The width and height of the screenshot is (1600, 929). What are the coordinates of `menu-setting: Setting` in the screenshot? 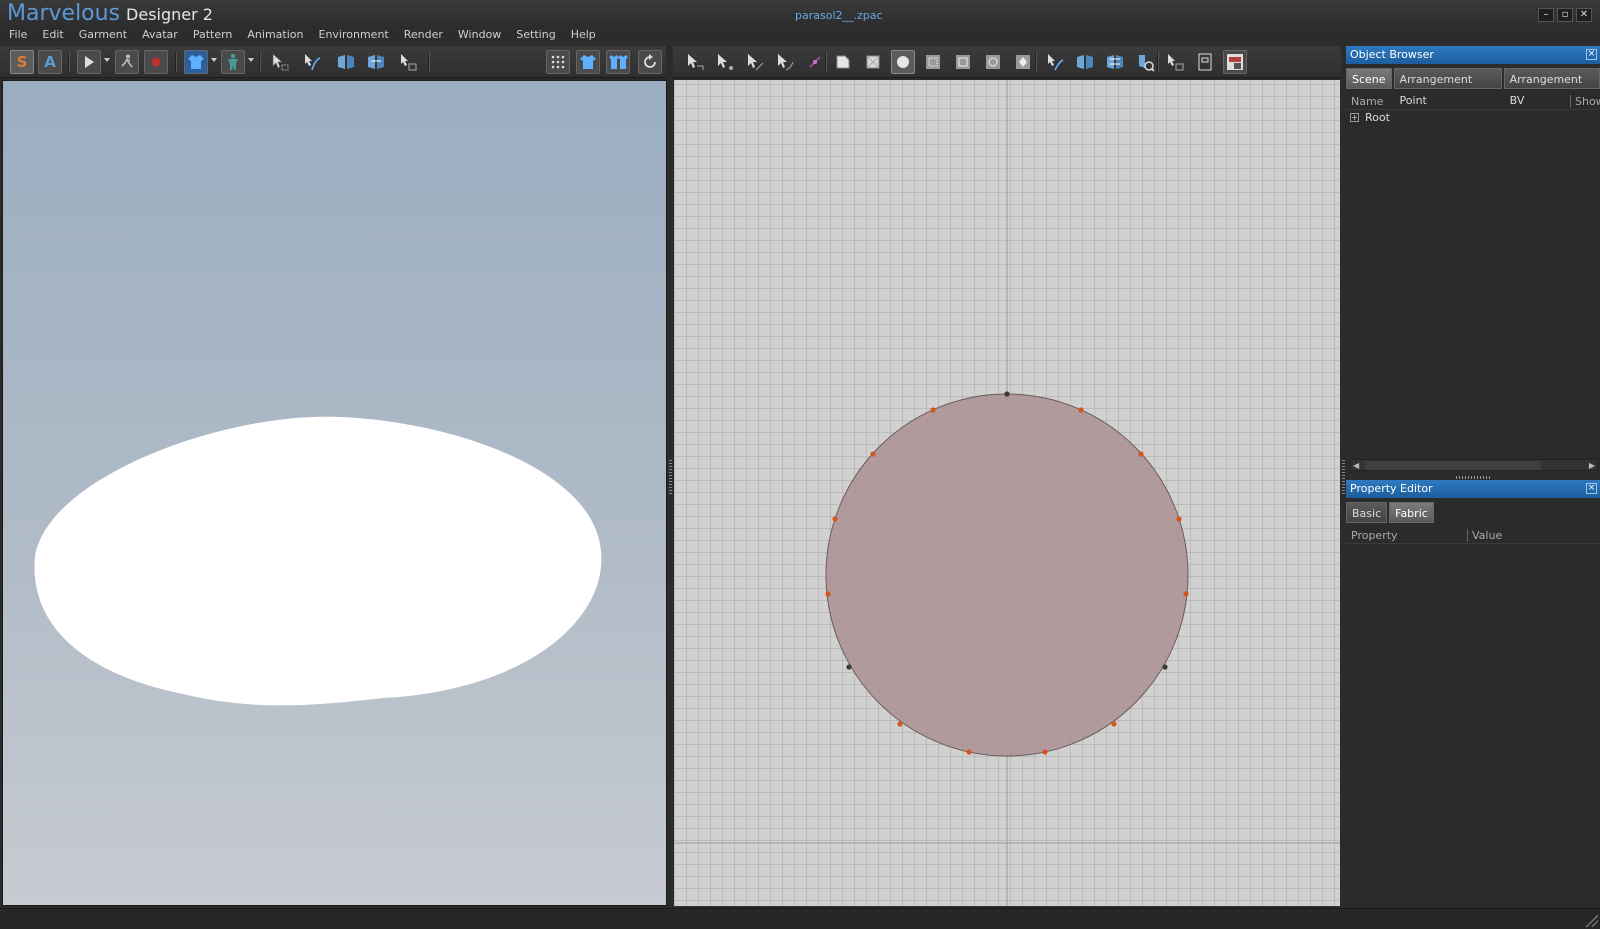 It's located at (535, 36).